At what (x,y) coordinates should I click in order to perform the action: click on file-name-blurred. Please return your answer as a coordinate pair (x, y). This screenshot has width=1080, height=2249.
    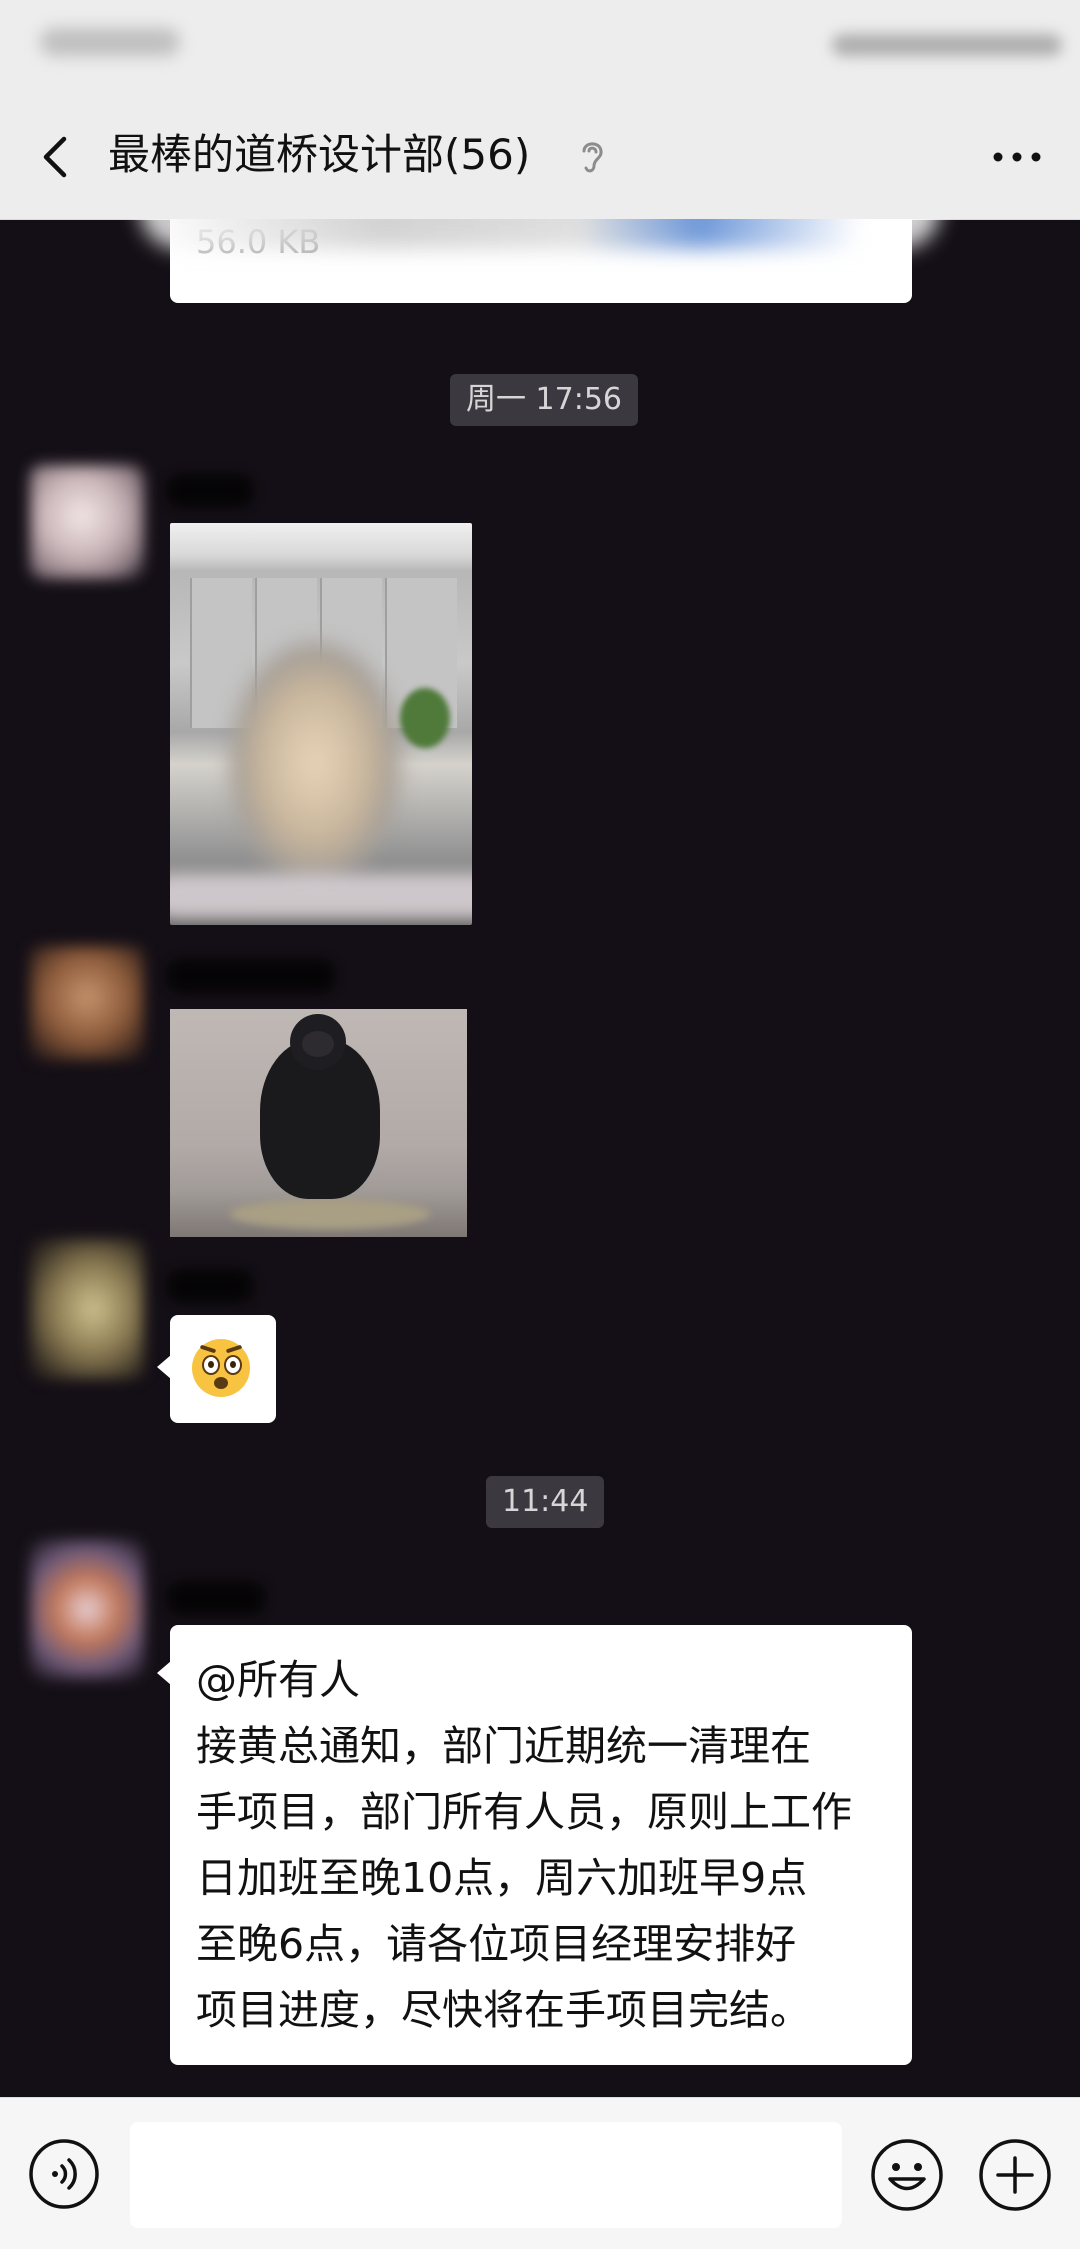
    Looking at the image, I should click on (540, 234).